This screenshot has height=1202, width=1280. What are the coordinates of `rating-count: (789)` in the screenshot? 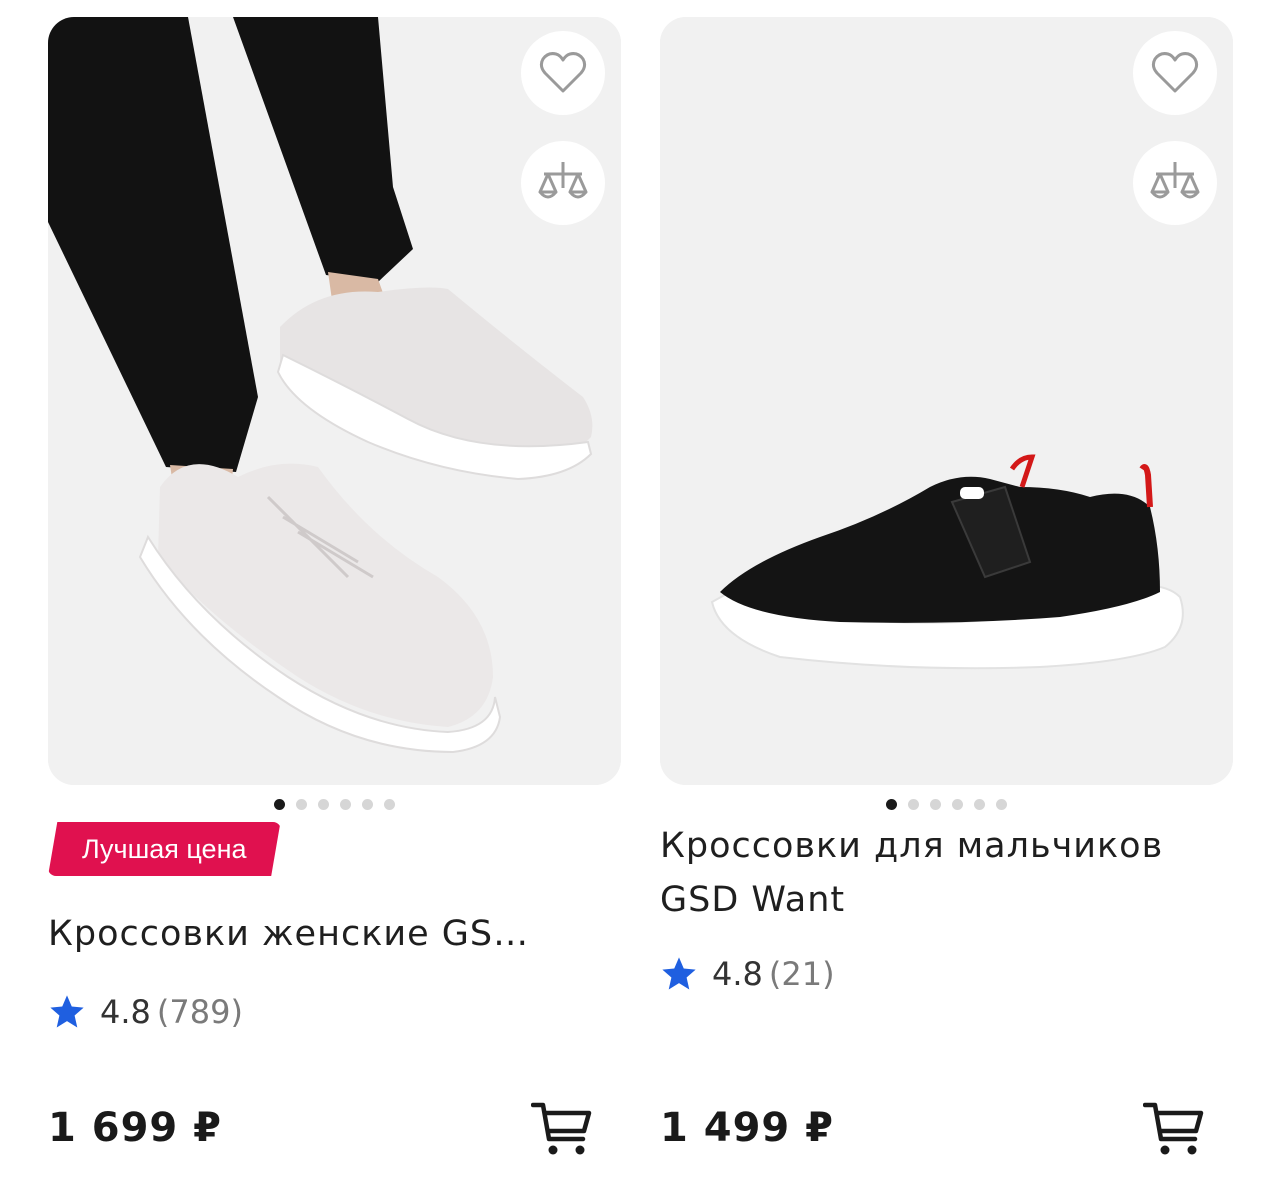 It's located at (199, 1012).